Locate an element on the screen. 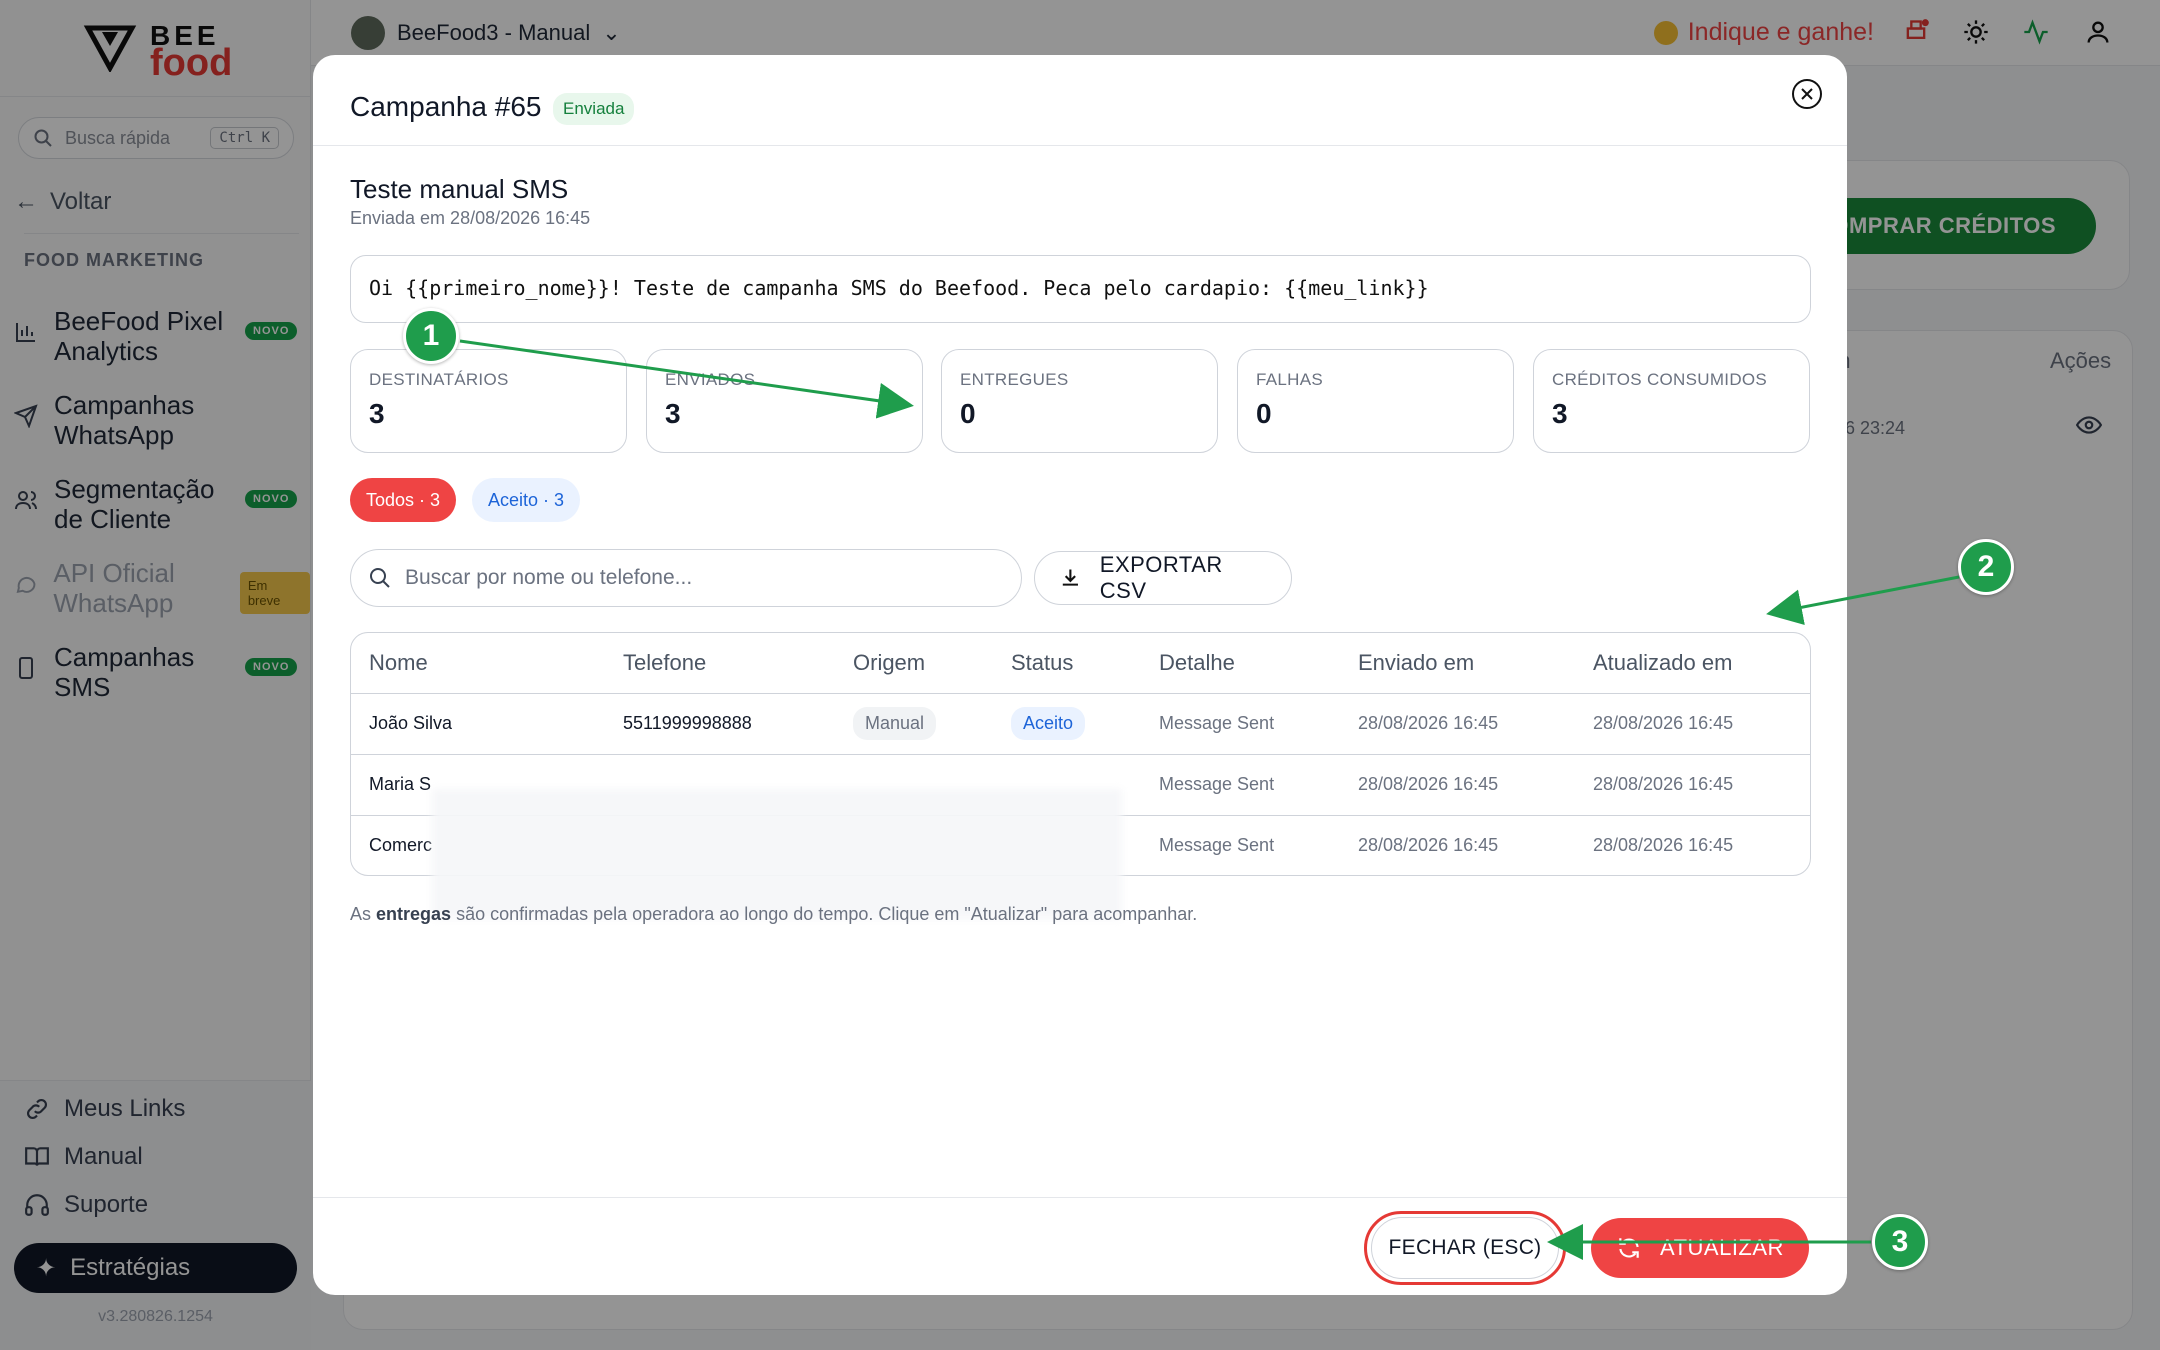  column-header-updated-at: Atualizado em is located at coordinates (1692, 663).